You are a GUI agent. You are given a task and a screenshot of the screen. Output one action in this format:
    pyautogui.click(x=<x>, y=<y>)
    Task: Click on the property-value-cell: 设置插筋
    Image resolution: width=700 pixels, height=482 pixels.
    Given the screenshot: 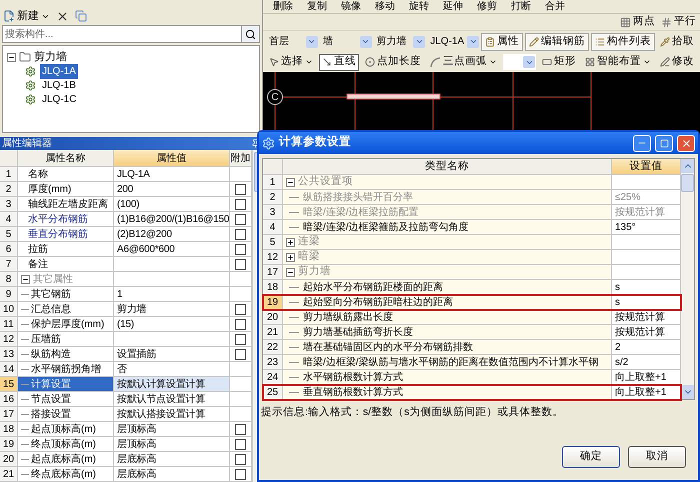 What is the action you would take?
    pyautogui.click(x=172, y=354)
    